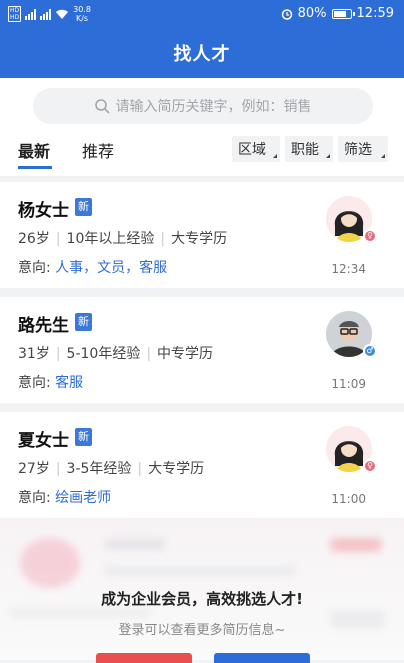 The width and height of the screenshot is (404, 663). Describe the element at coordinates (103, 354) in the screenshot. I see `candidate-experience: 5-10年经验` at that location.